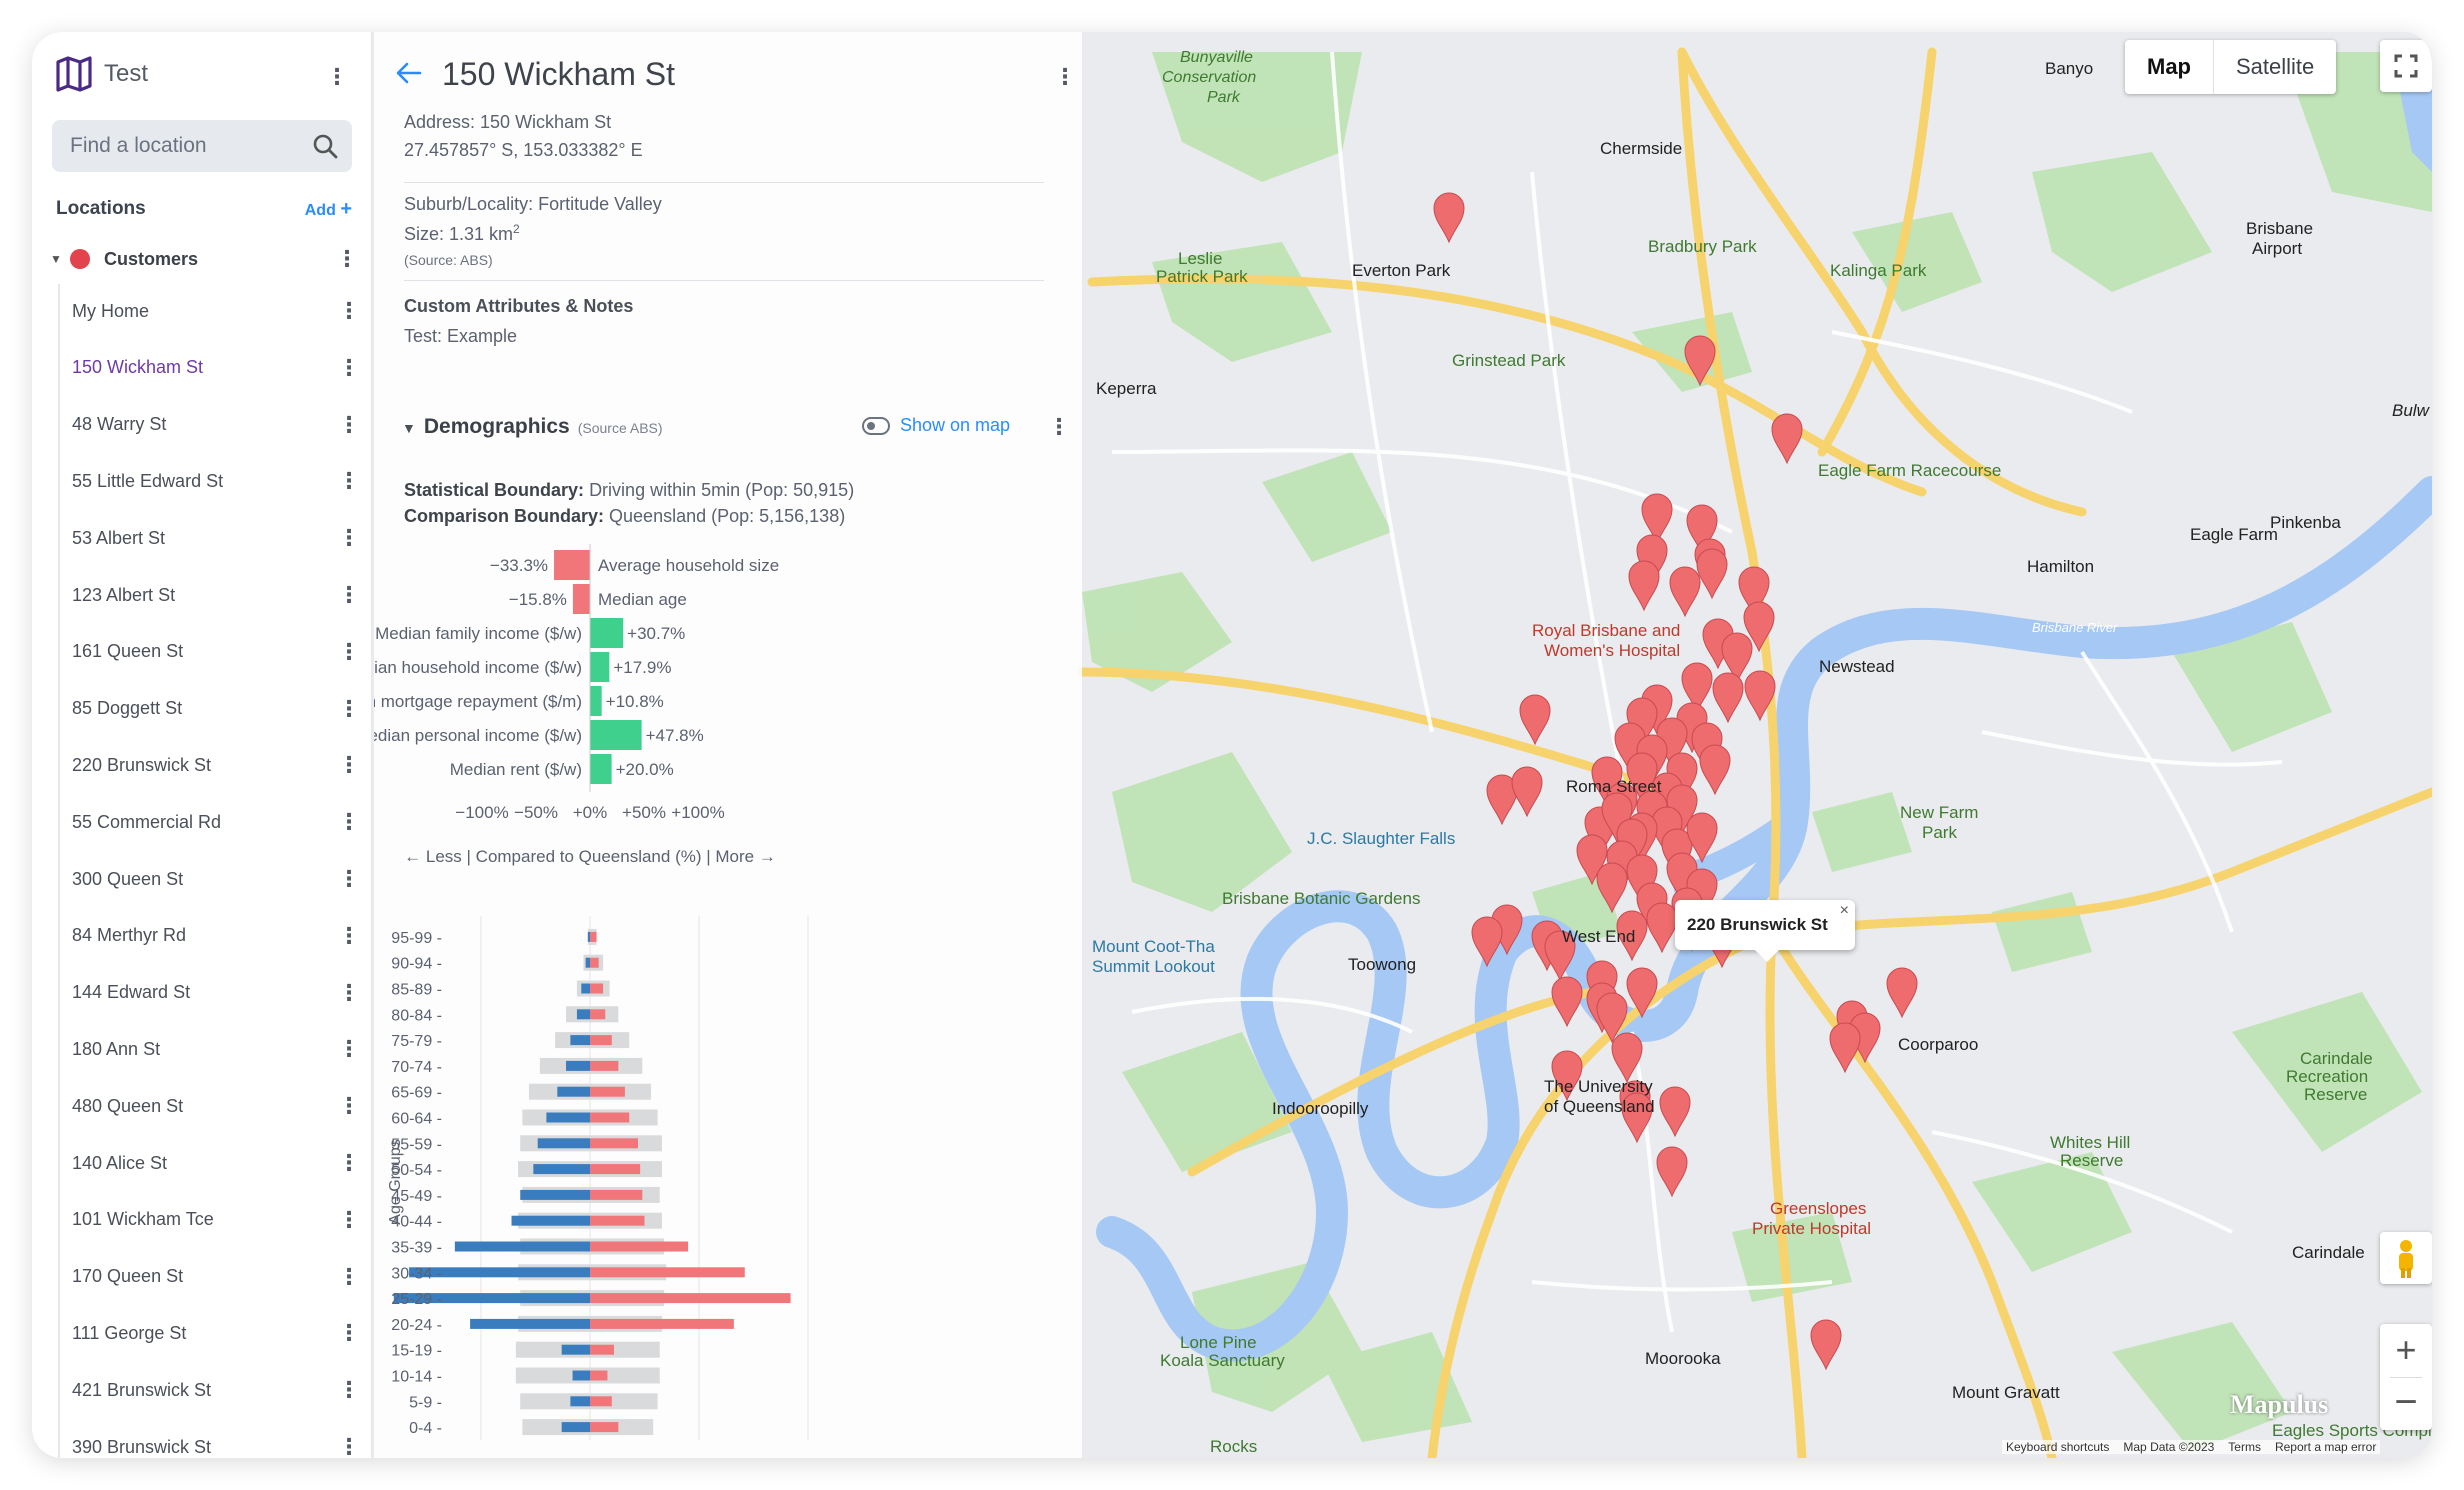 Image resolution: width=2464 pixels, height=1490 pixels. Describe the element at coordinates (217, 595) in the screenshot. I see `sidebar-location-item: 123 Albert St ⋮` at that location.